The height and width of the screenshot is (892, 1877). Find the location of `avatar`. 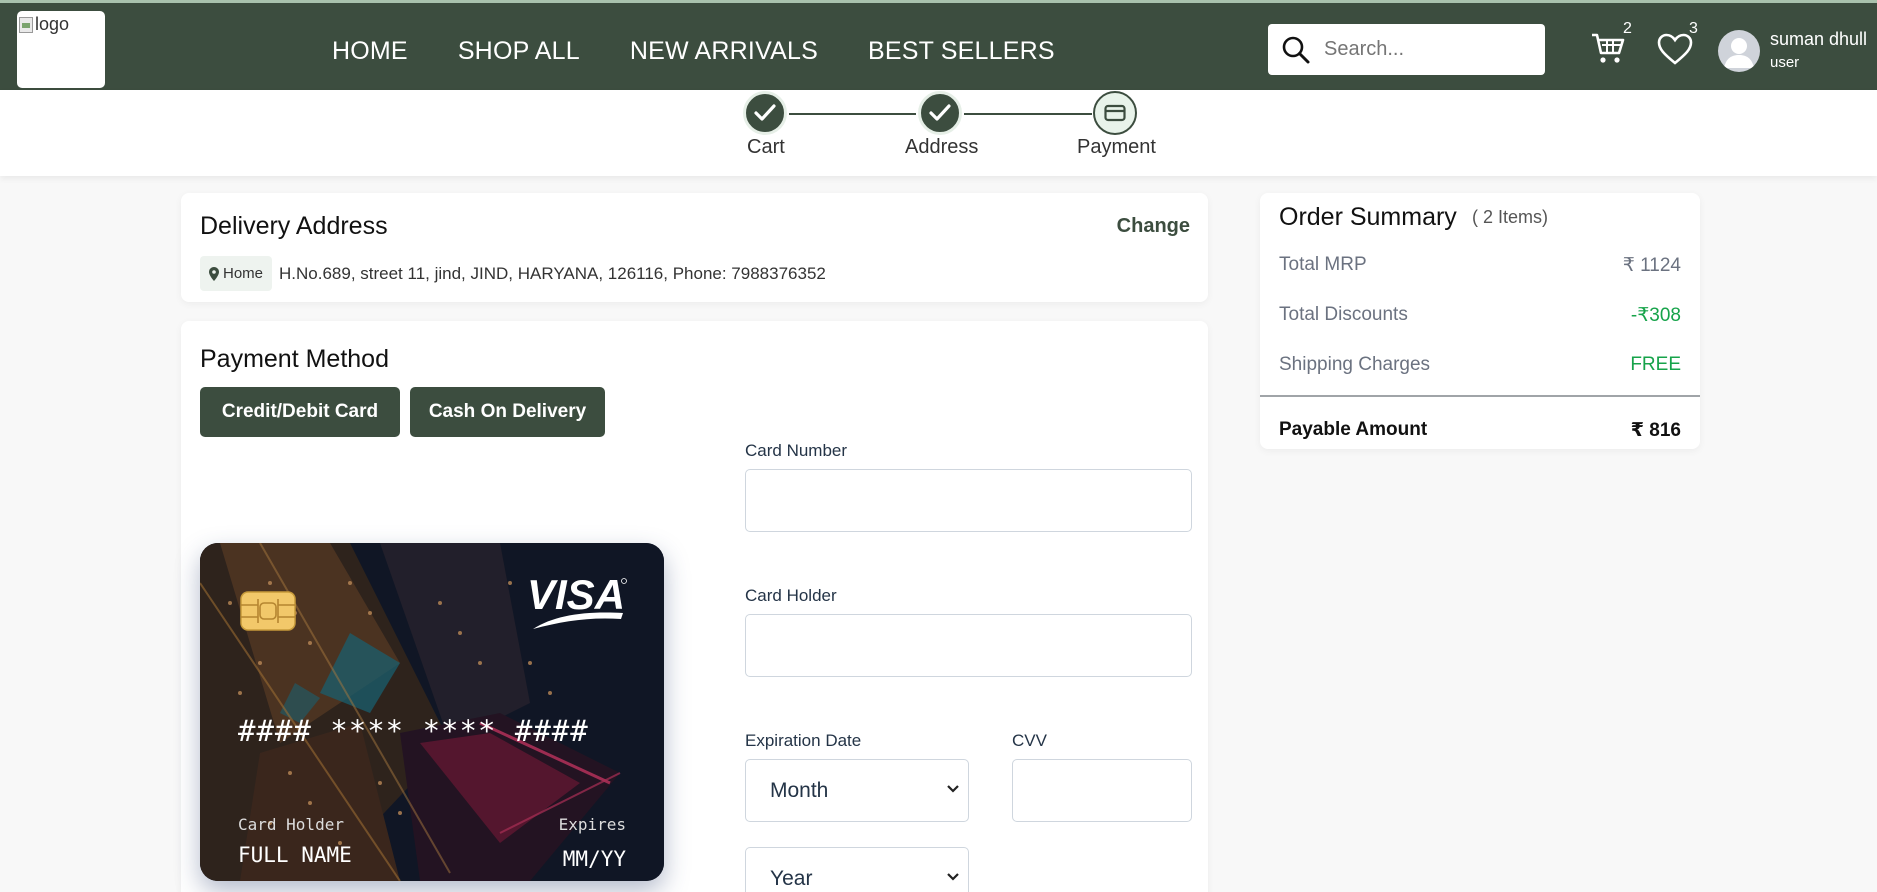

avatar is located at coordinates (1739, 51).